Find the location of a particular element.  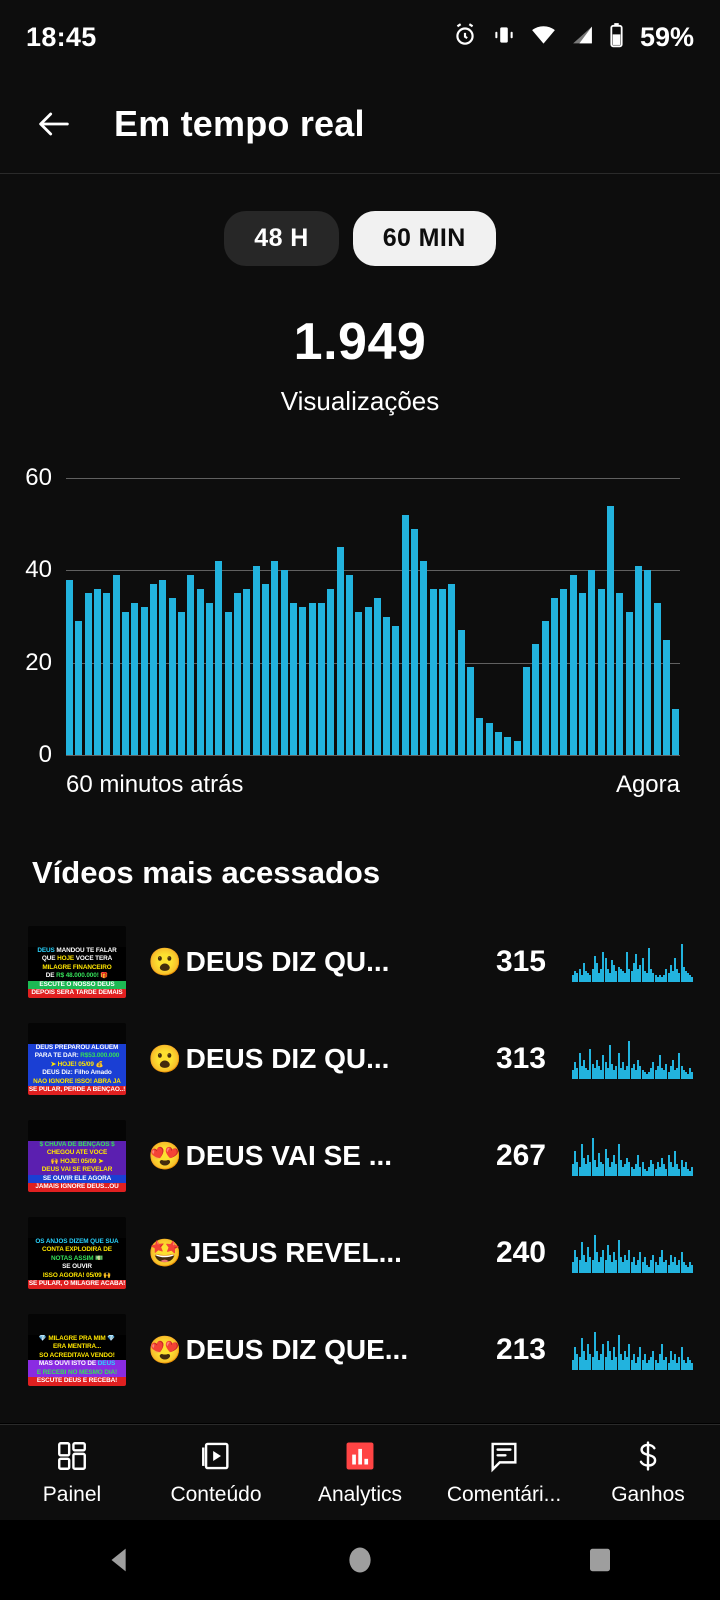

nav-home-circle-icon is located at coordinates (360, 1560).